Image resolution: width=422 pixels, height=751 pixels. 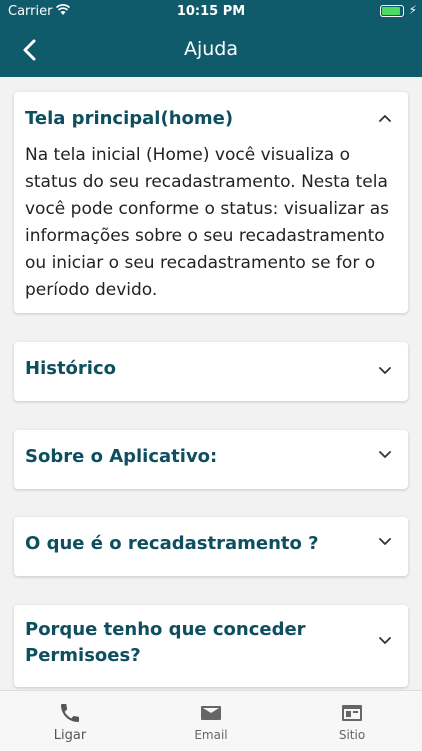 What do you see at coordinates (70, 735) in the screenshot?
I see `tab-label: Ligar` at bounding box center [70, 735].